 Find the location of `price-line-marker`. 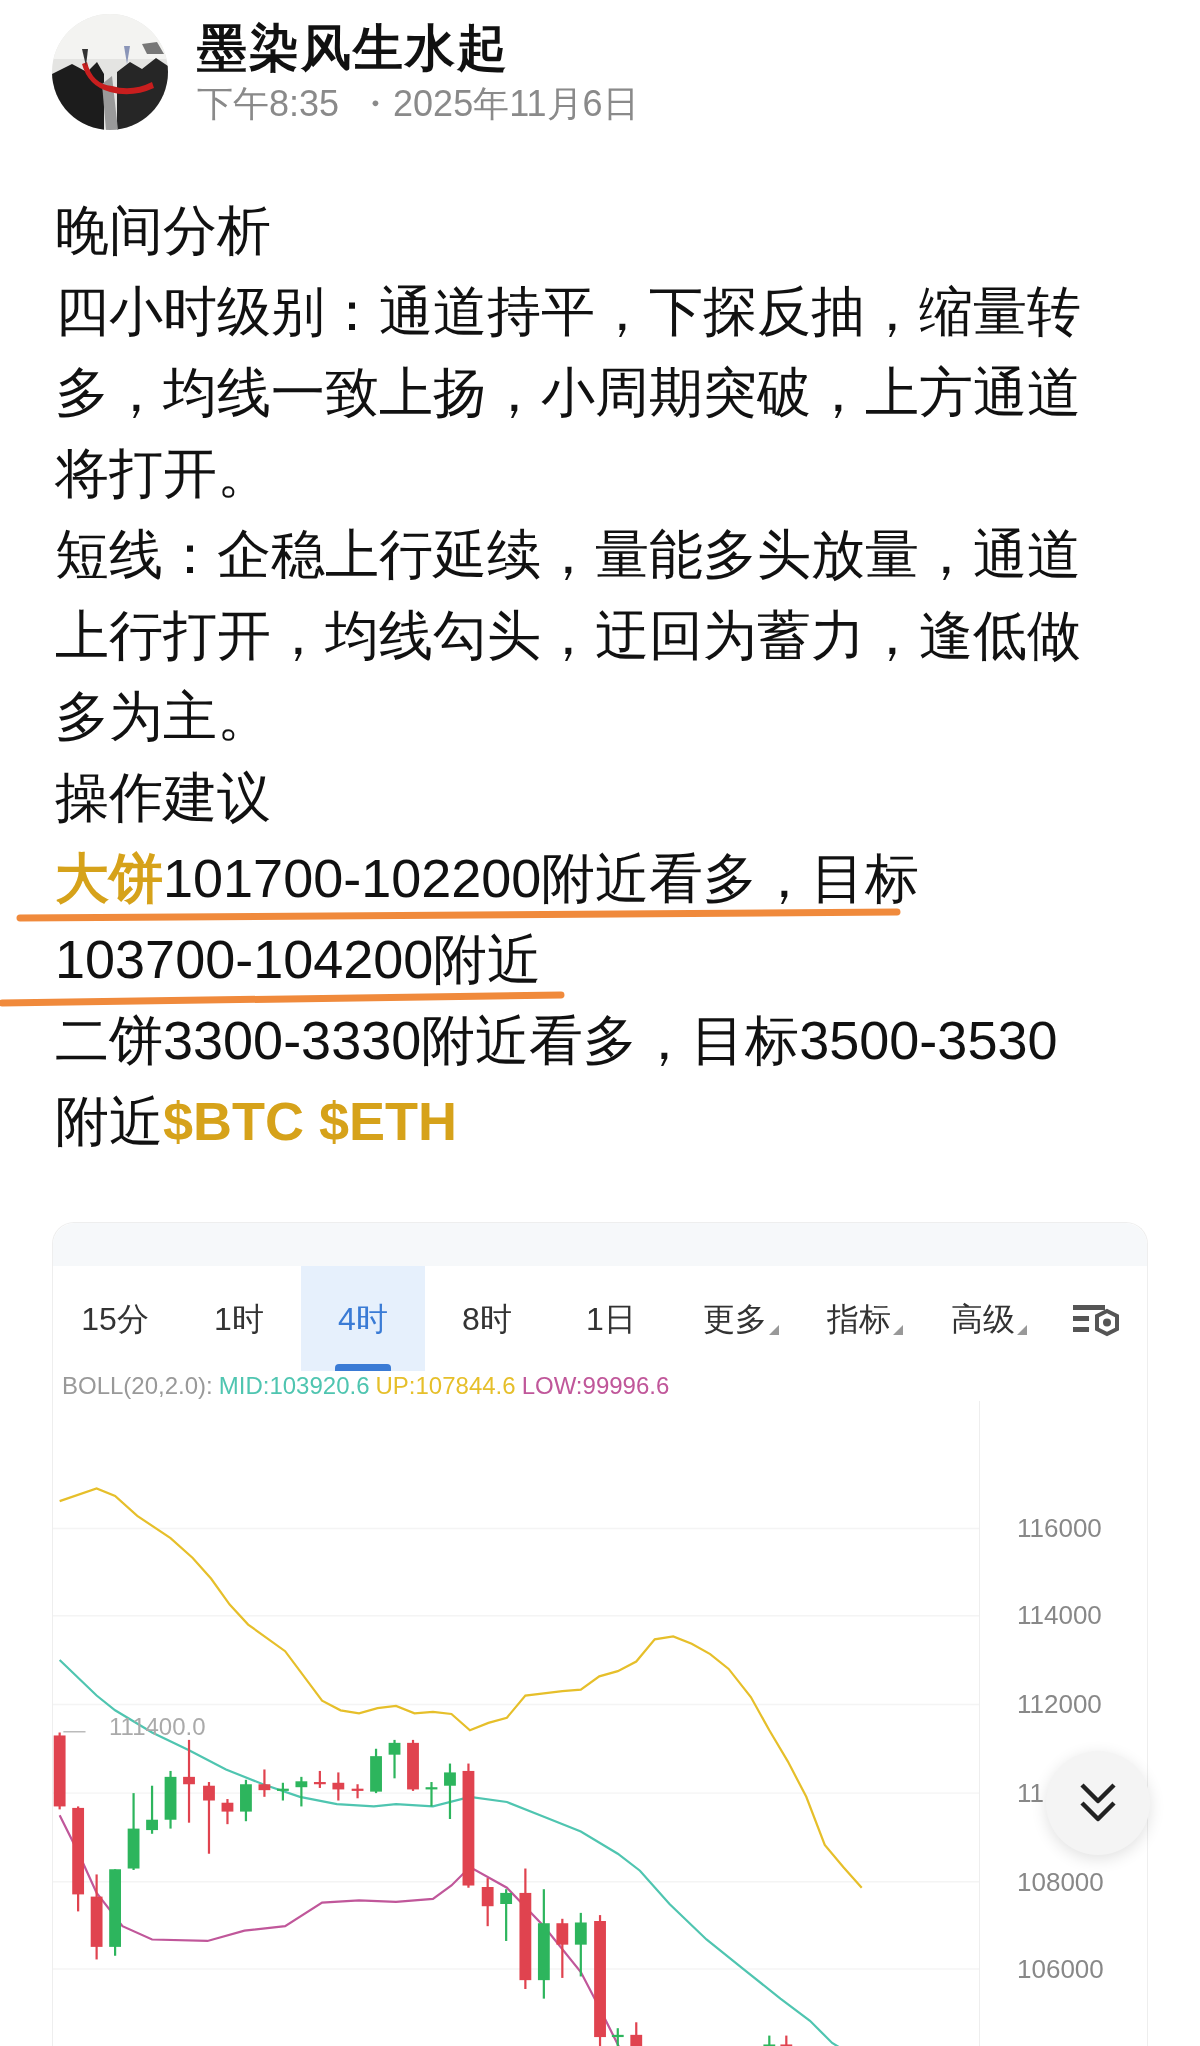

price-line-marker is located at coordinates (74, 1732).